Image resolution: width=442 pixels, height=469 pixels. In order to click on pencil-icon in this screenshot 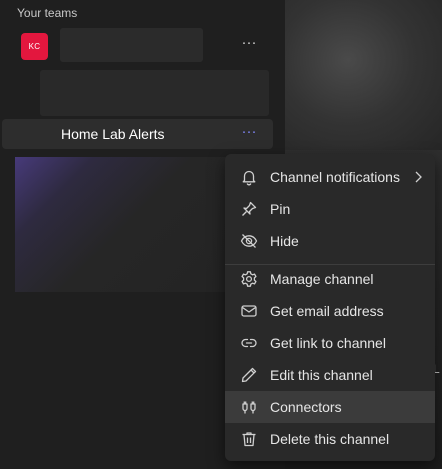, I will do `click(249, 375)`.